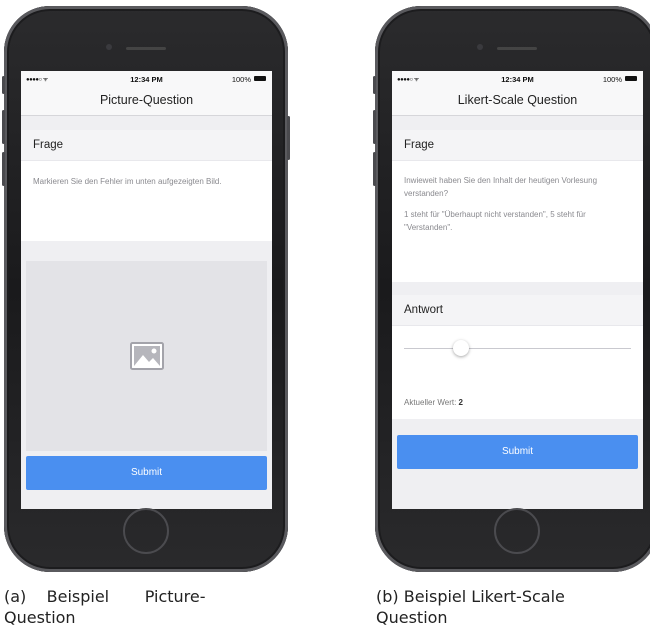  I want to click on caption-b: (b) Beispiel Likert-Scale Question, so click(513, 607).